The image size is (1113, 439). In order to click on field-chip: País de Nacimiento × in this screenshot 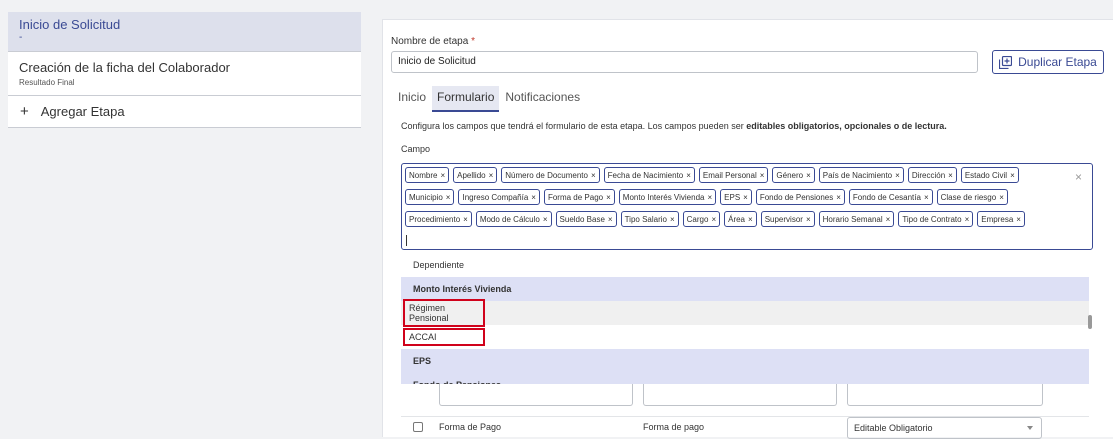, I will do `click(861, 175)`.